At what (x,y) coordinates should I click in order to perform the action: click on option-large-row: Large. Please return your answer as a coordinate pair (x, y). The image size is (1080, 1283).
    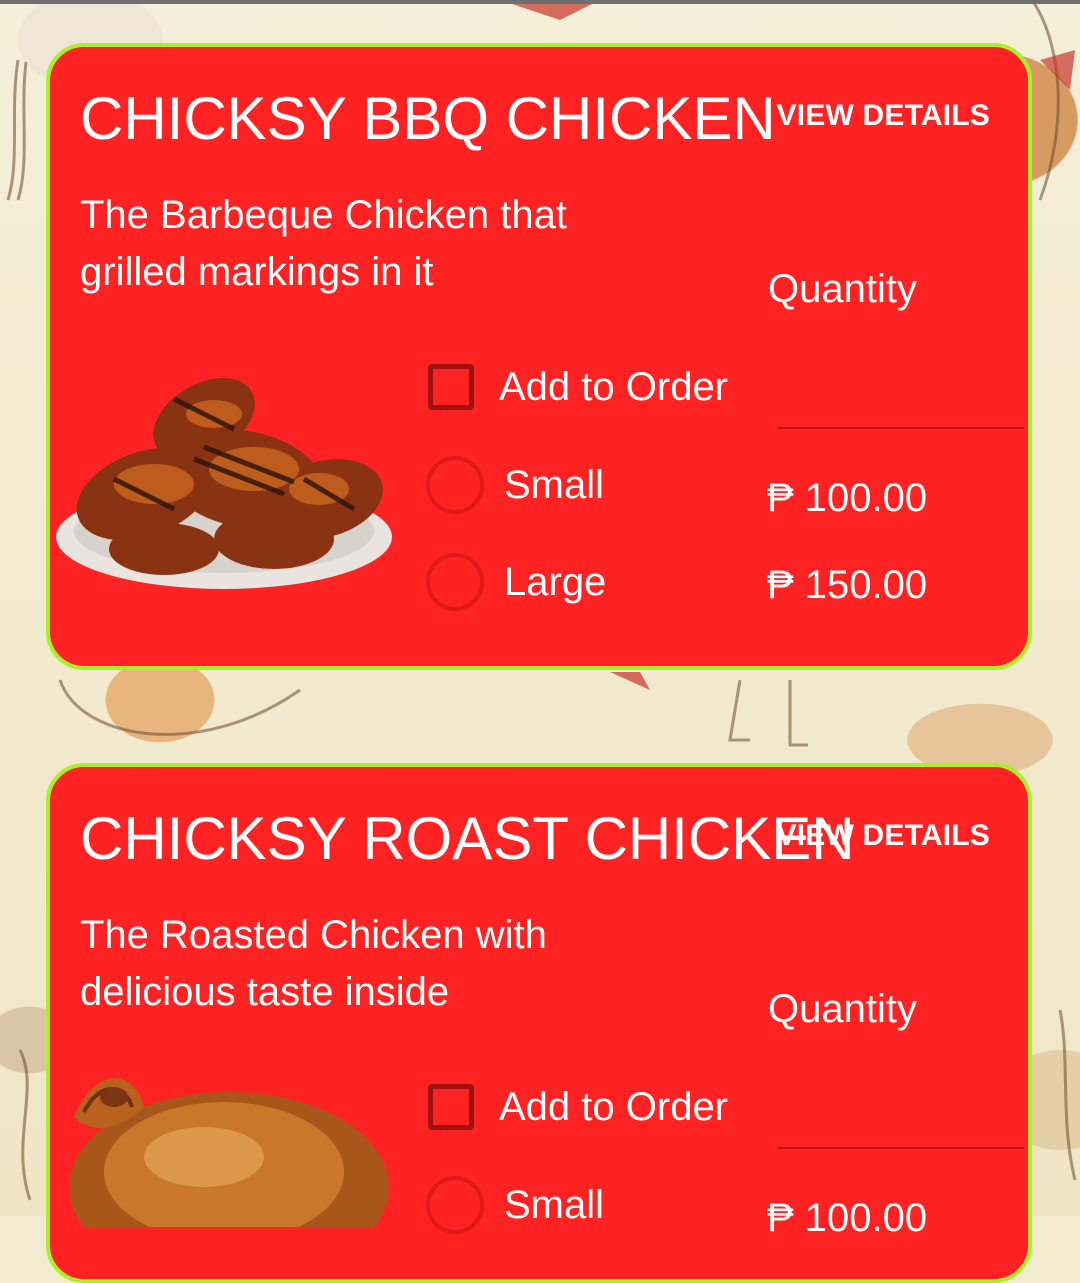
    Looking at the image, I should click on (516, 582).